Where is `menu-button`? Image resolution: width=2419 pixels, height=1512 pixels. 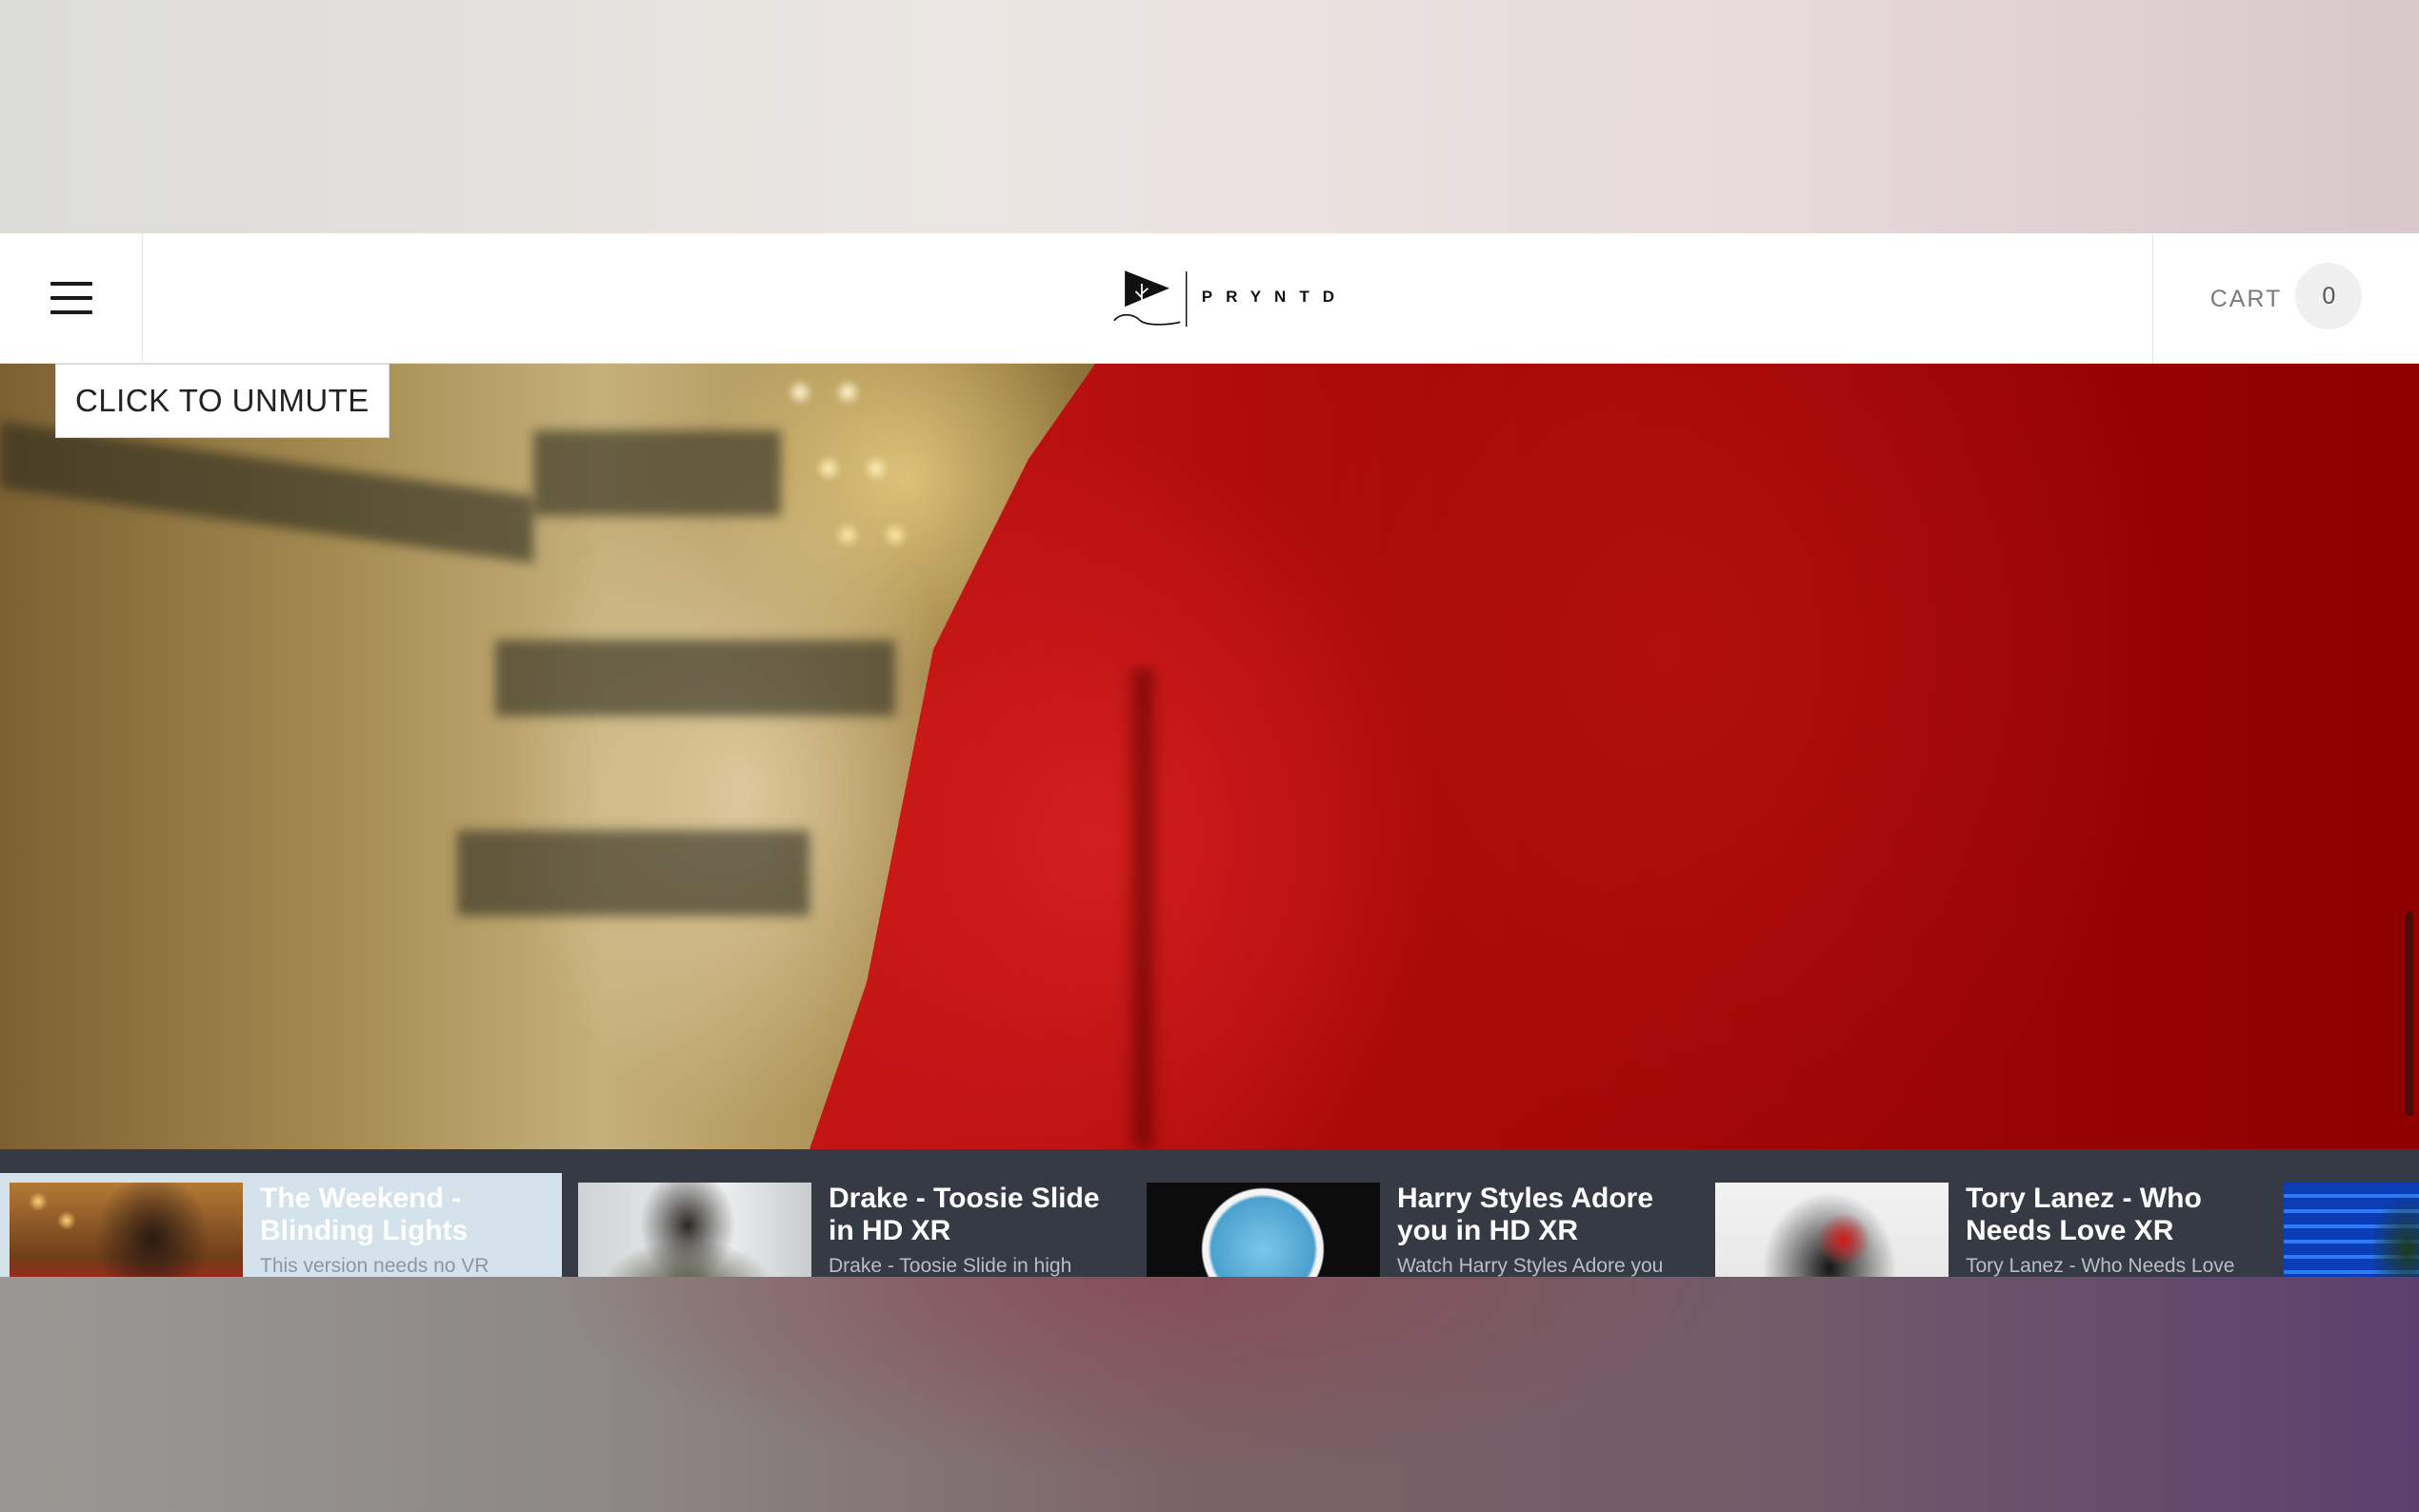
menu-button is located at coordinates (71, 298).